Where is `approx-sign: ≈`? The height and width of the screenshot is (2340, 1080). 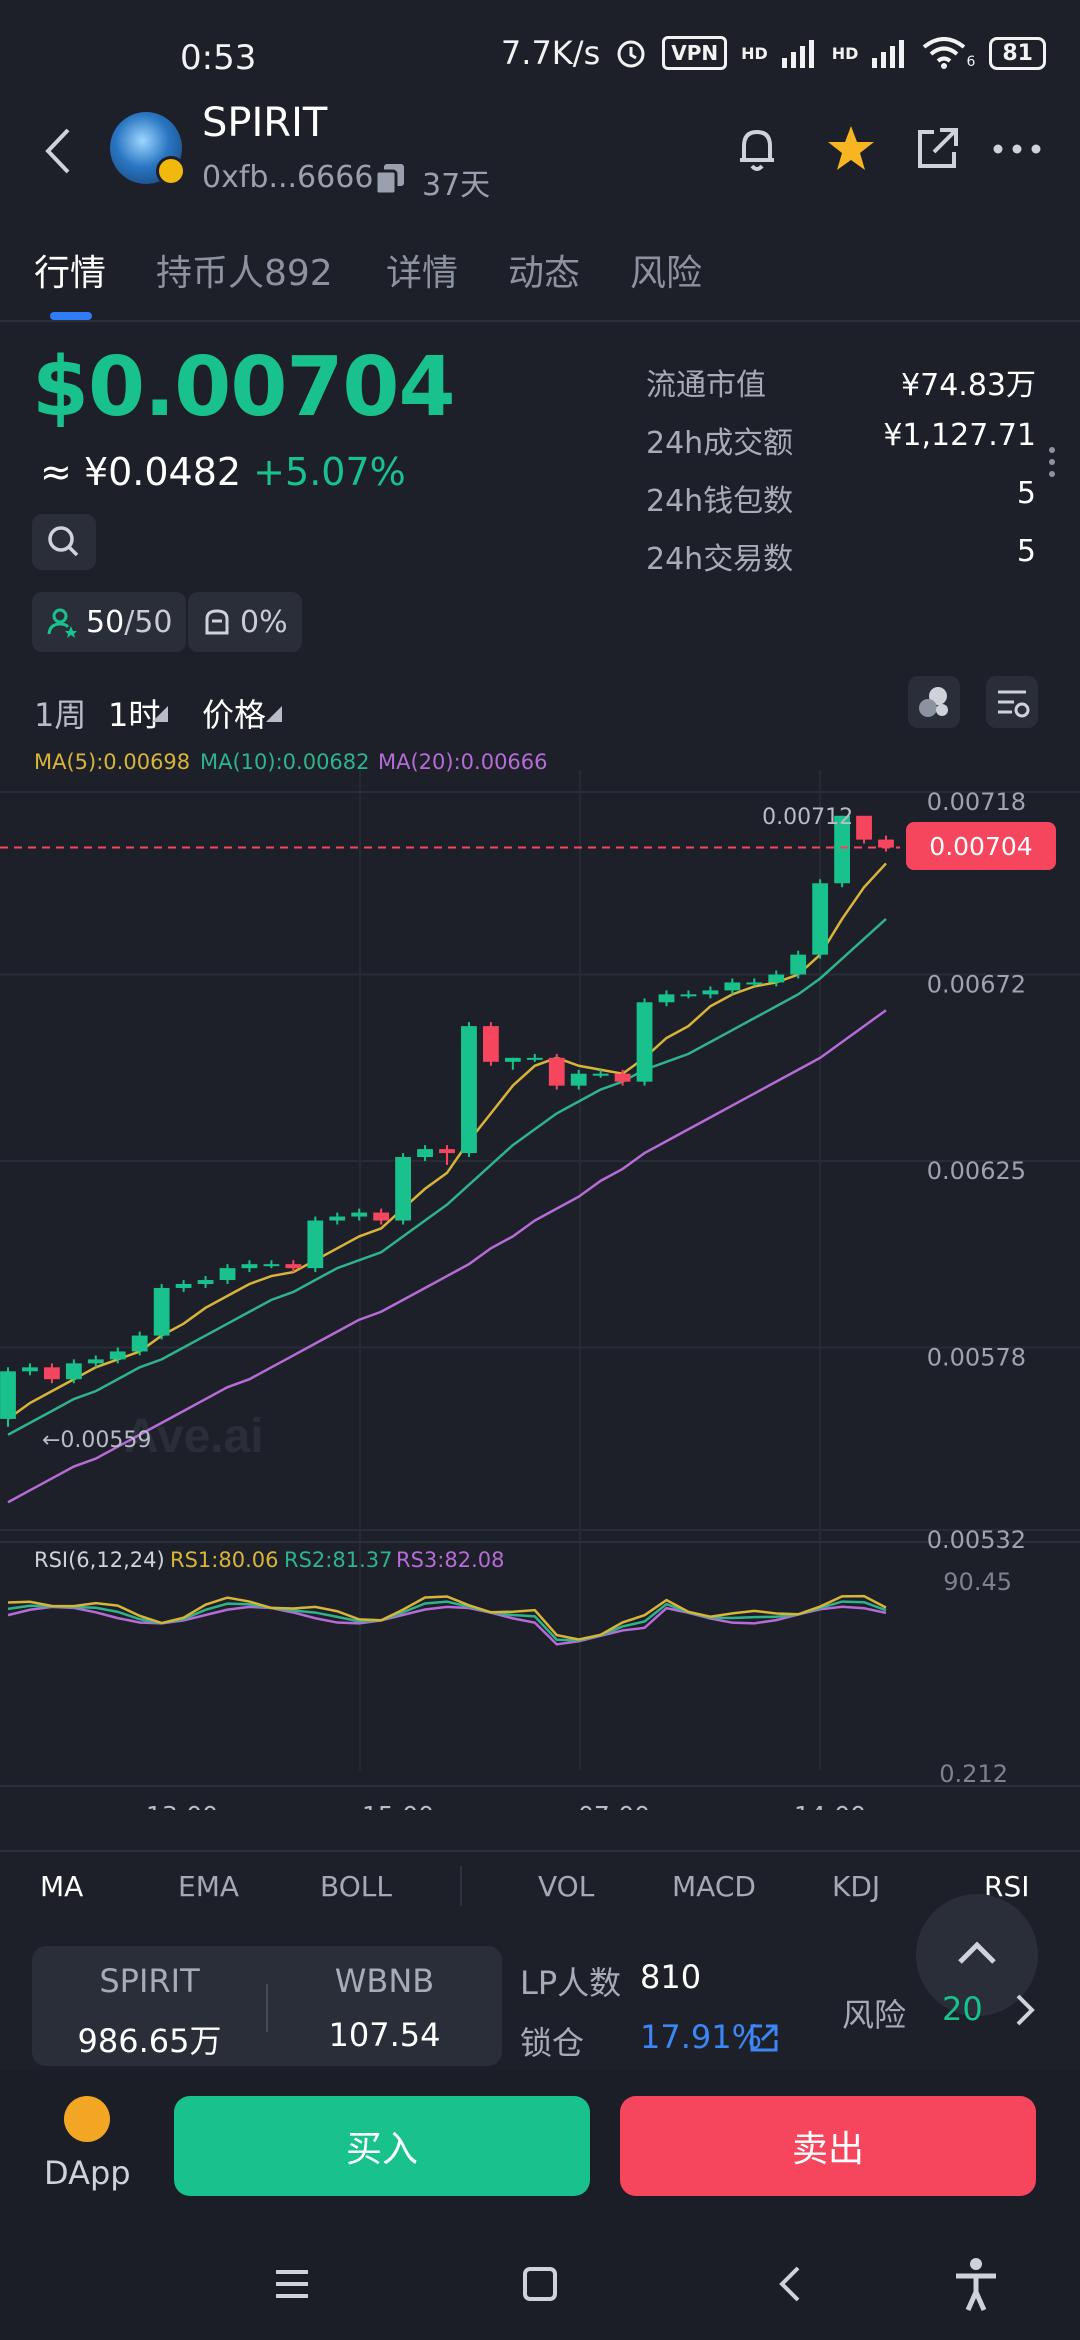
approx-sign: ≈ is located at coordinates (56, 472).